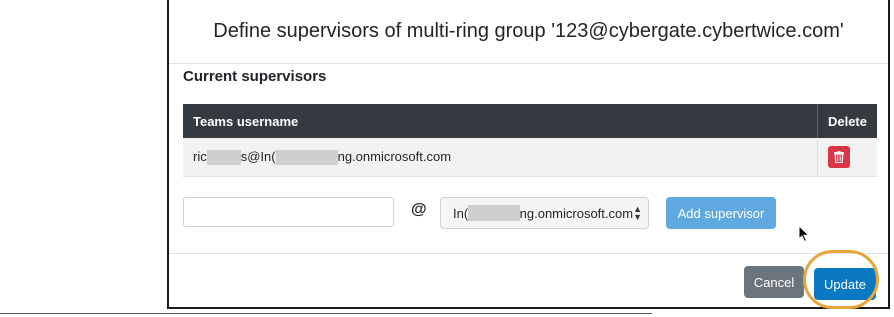 The width and height of the screenshot is (894, 317). What do you see at coordinates (841, 279) in the screenshot?
I see `highlight-circle` at bounding box center [841, 279].